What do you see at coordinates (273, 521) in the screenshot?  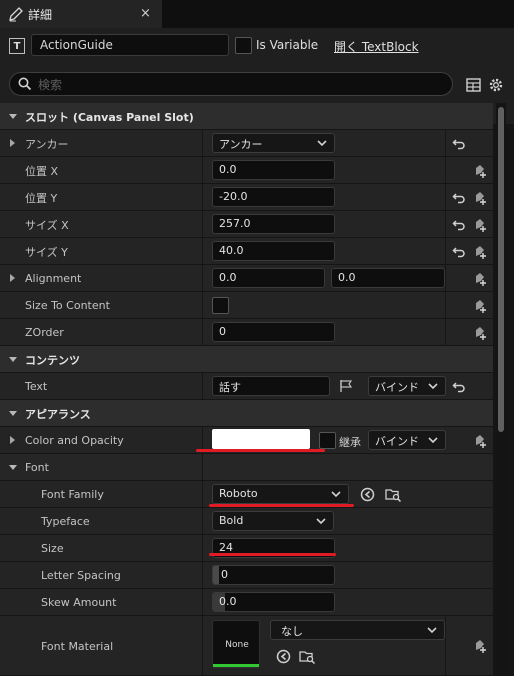 I see `typeface-dropdown: Bold` at bounding box center [273, 521].